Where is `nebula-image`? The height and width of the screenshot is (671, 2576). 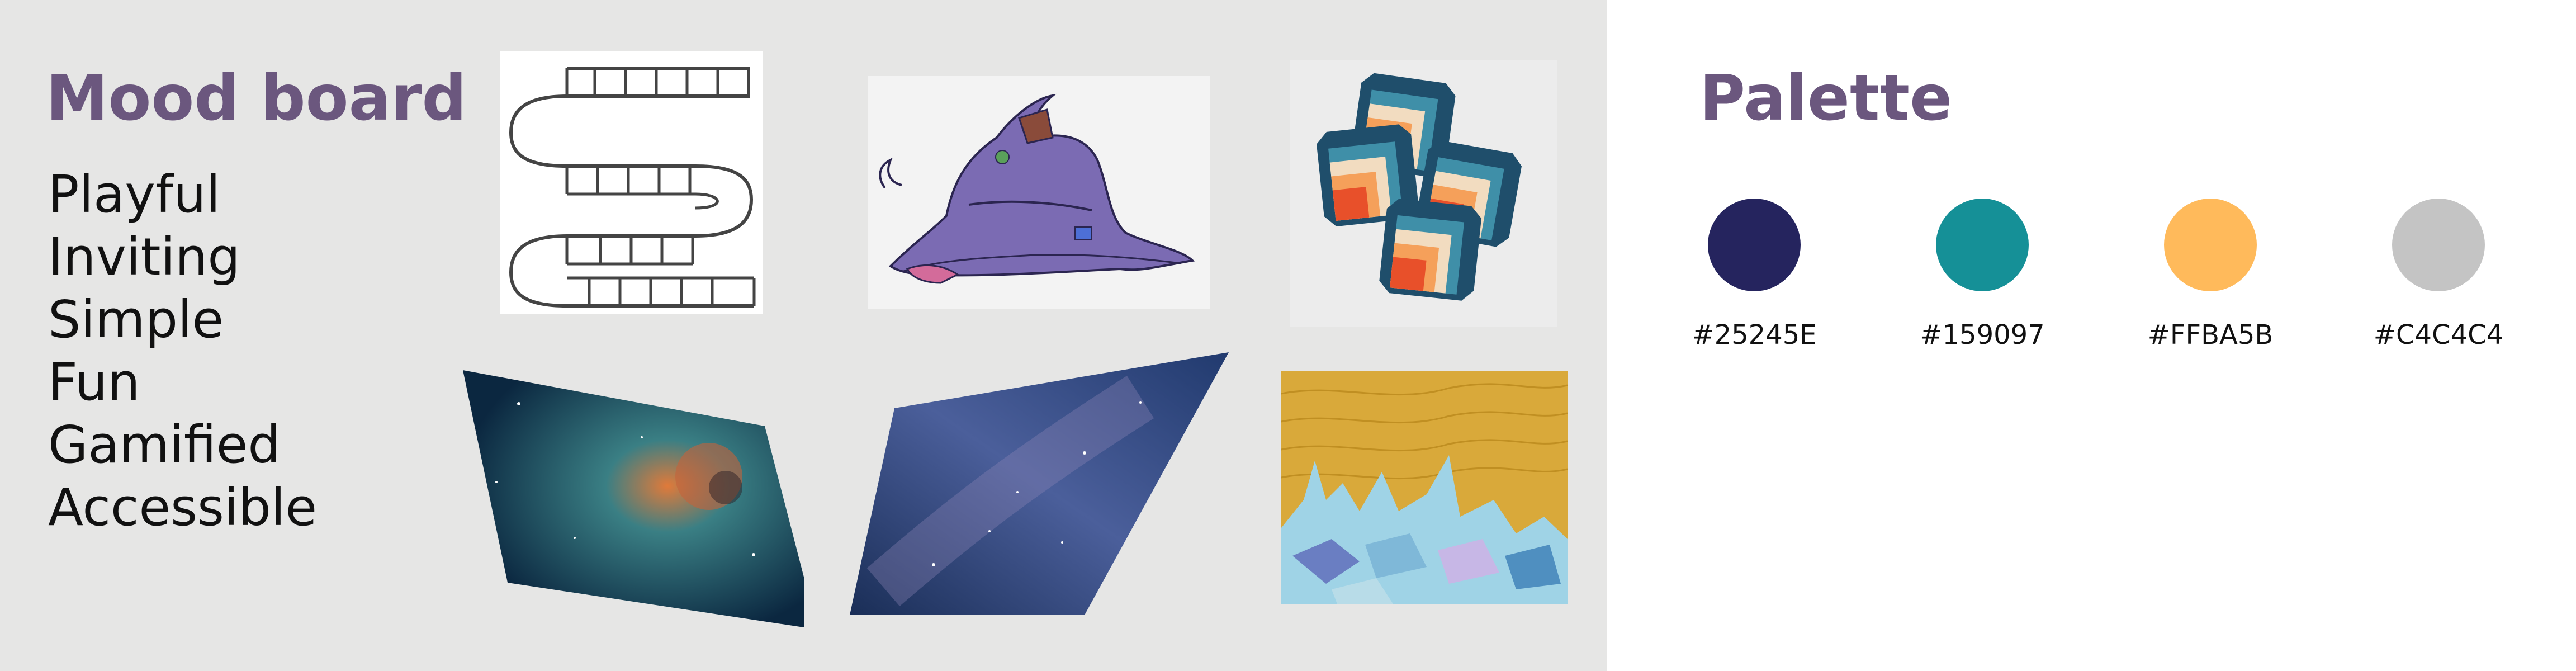
nebula-image is located at coordinates (633, 499).